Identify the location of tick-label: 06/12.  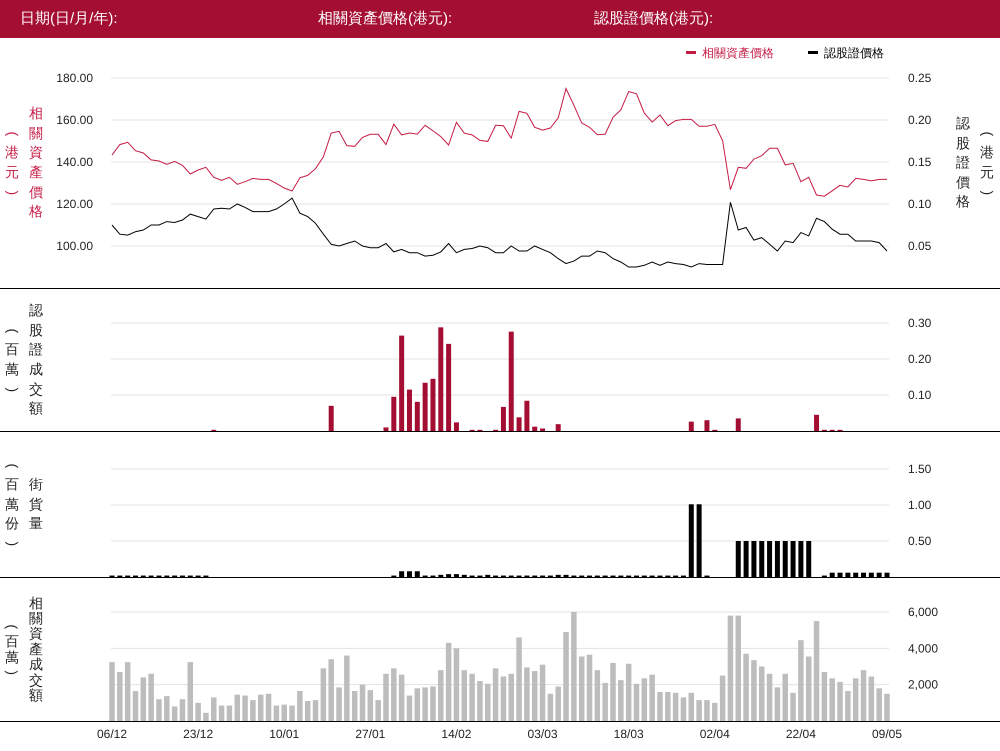
(112, 734).